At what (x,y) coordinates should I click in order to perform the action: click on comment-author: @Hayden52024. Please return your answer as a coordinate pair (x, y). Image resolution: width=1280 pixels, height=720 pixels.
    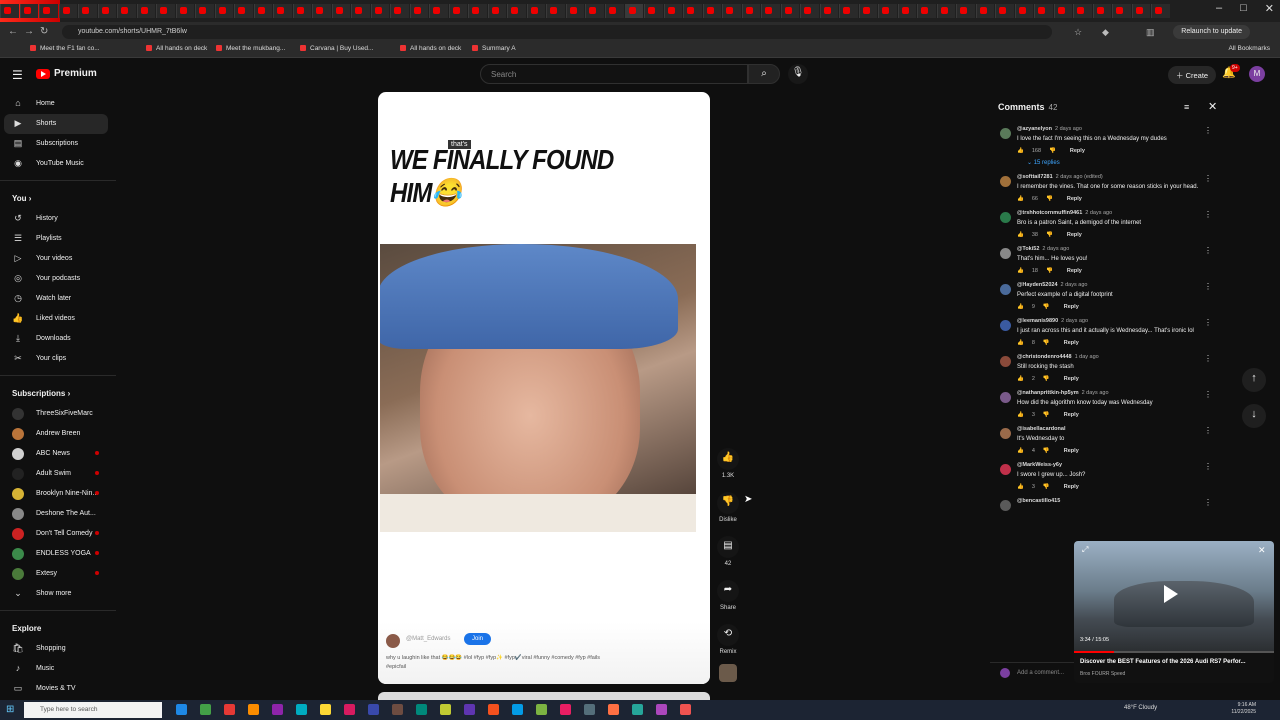
    Looking at the image, I should click on (1037, 285).